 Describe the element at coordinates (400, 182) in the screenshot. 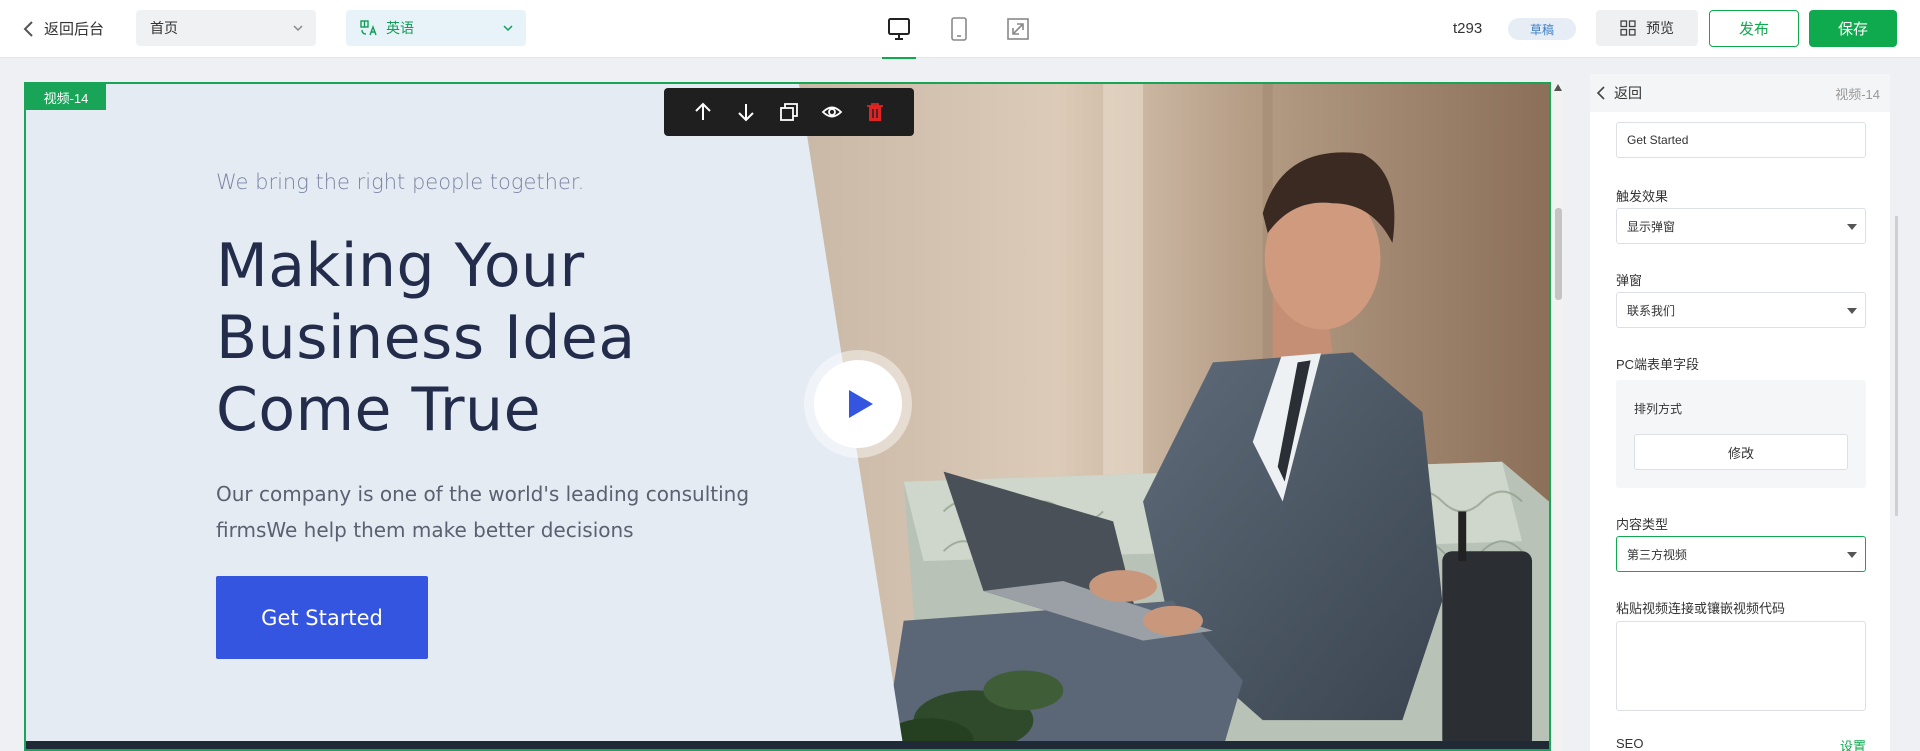

I see `hero-tagline: We bring the right people together.` at that location.